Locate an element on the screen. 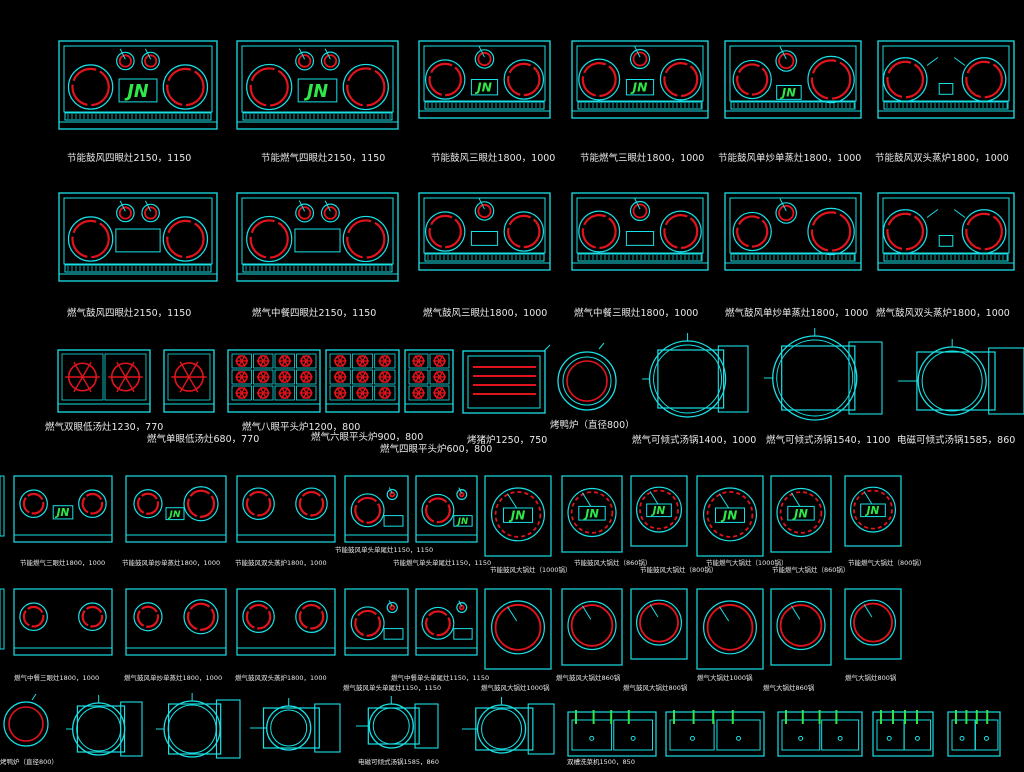 The image size is (1024, 772). label: 燃气可倾式汤锅1400，1000 is located at coordinates (694, 440).